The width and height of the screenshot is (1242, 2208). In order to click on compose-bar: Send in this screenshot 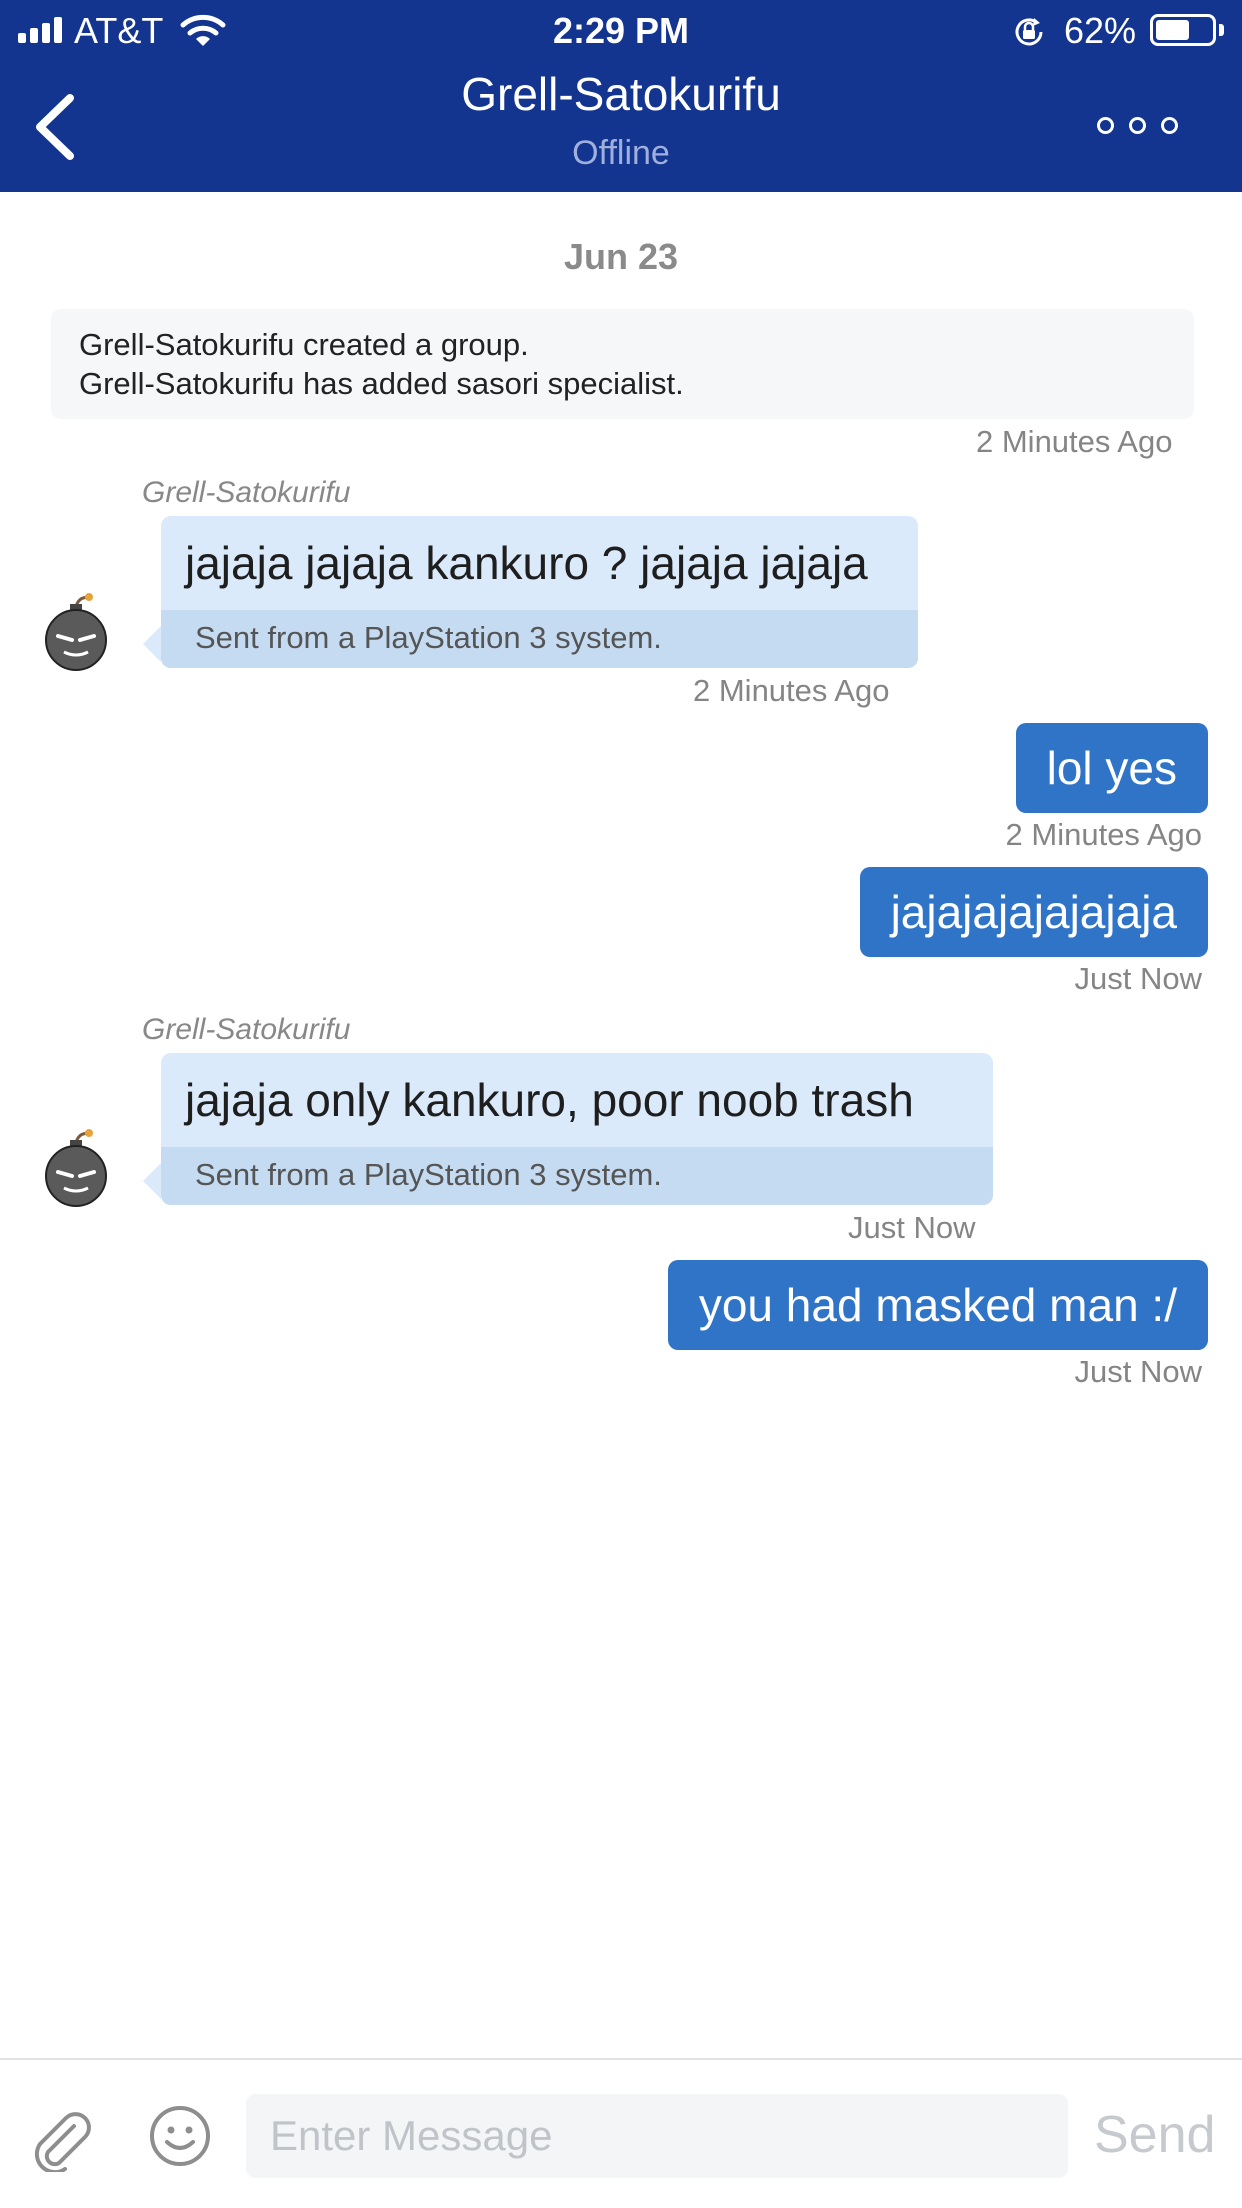, I will do `click(621, 2133)`.